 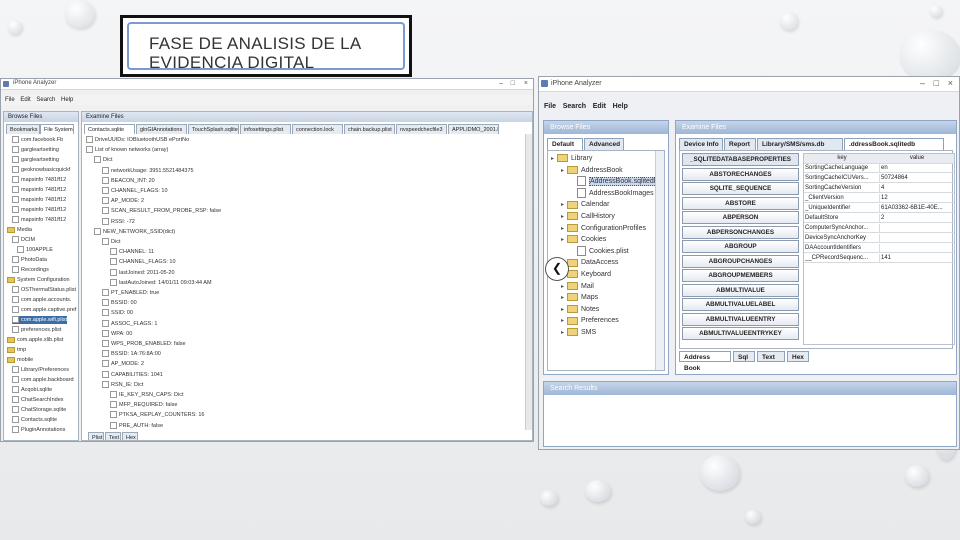 What do you see at coordinates (32, 390) in the screenshot?
I see `tree-row: Acqobi.sqlite` at bounding box center [32, 390].